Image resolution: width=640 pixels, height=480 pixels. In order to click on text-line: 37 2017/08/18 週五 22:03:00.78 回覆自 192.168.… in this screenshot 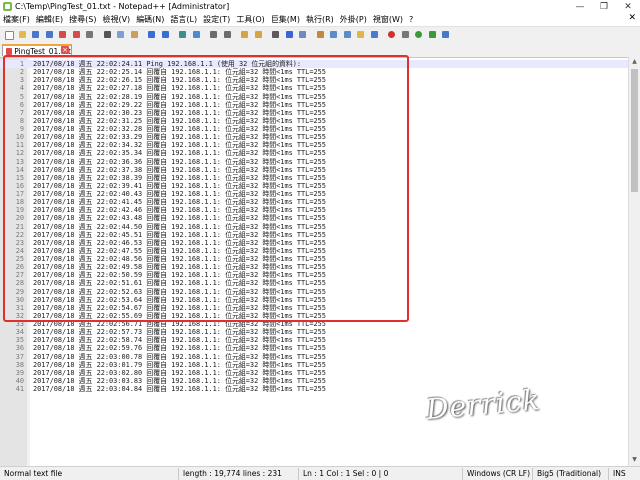, I will do `click(314, 357)`.